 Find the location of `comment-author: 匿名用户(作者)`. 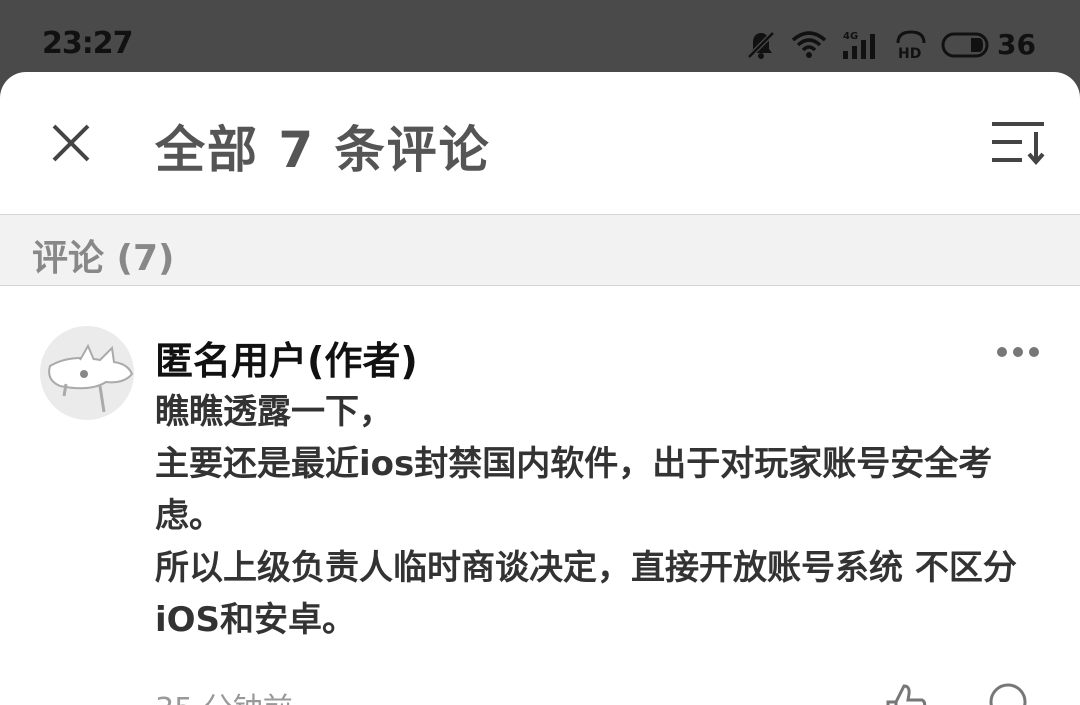

comment-author: 匿名用户(作者) is located at coordinates (286, 357).